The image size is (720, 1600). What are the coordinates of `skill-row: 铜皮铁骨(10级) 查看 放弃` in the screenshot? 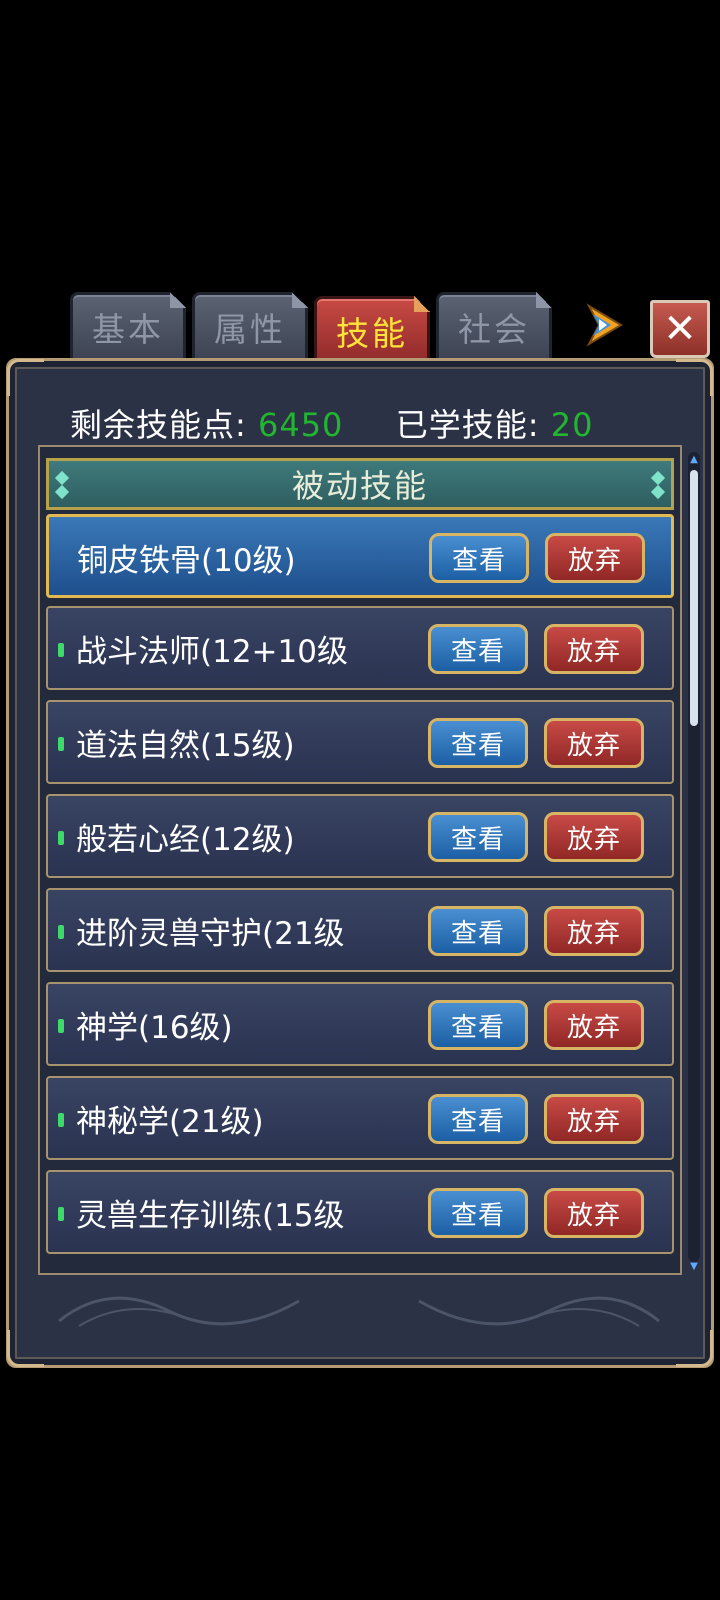 It's located at (360, 556).